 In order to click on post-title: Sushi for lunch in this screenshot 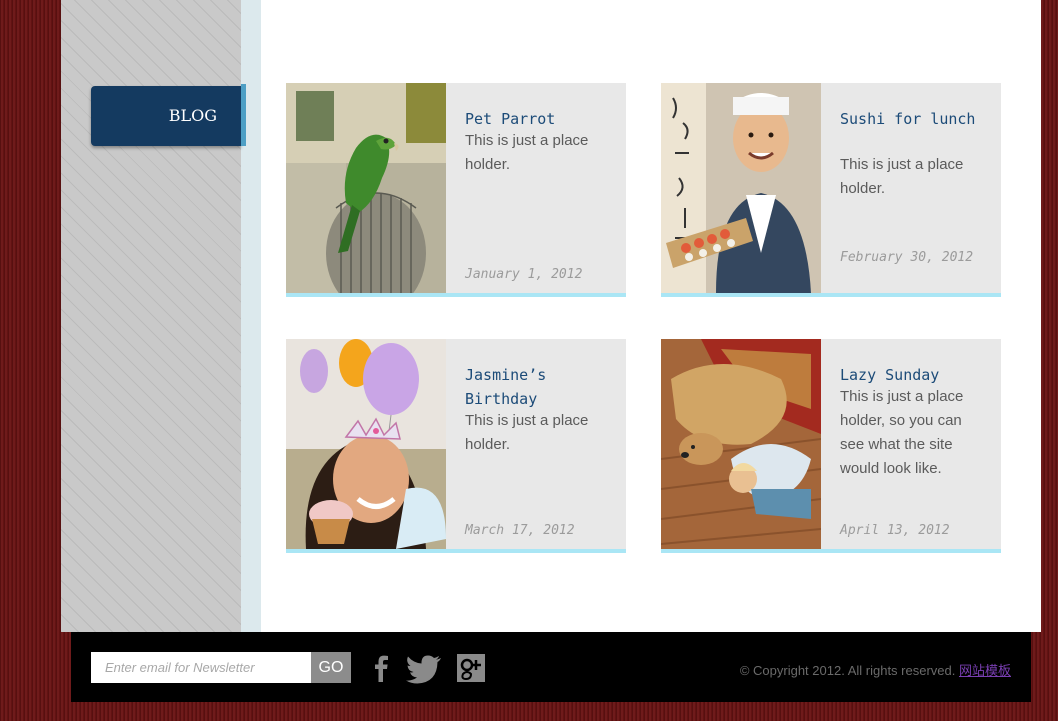, I will do `click(910, 119)`.